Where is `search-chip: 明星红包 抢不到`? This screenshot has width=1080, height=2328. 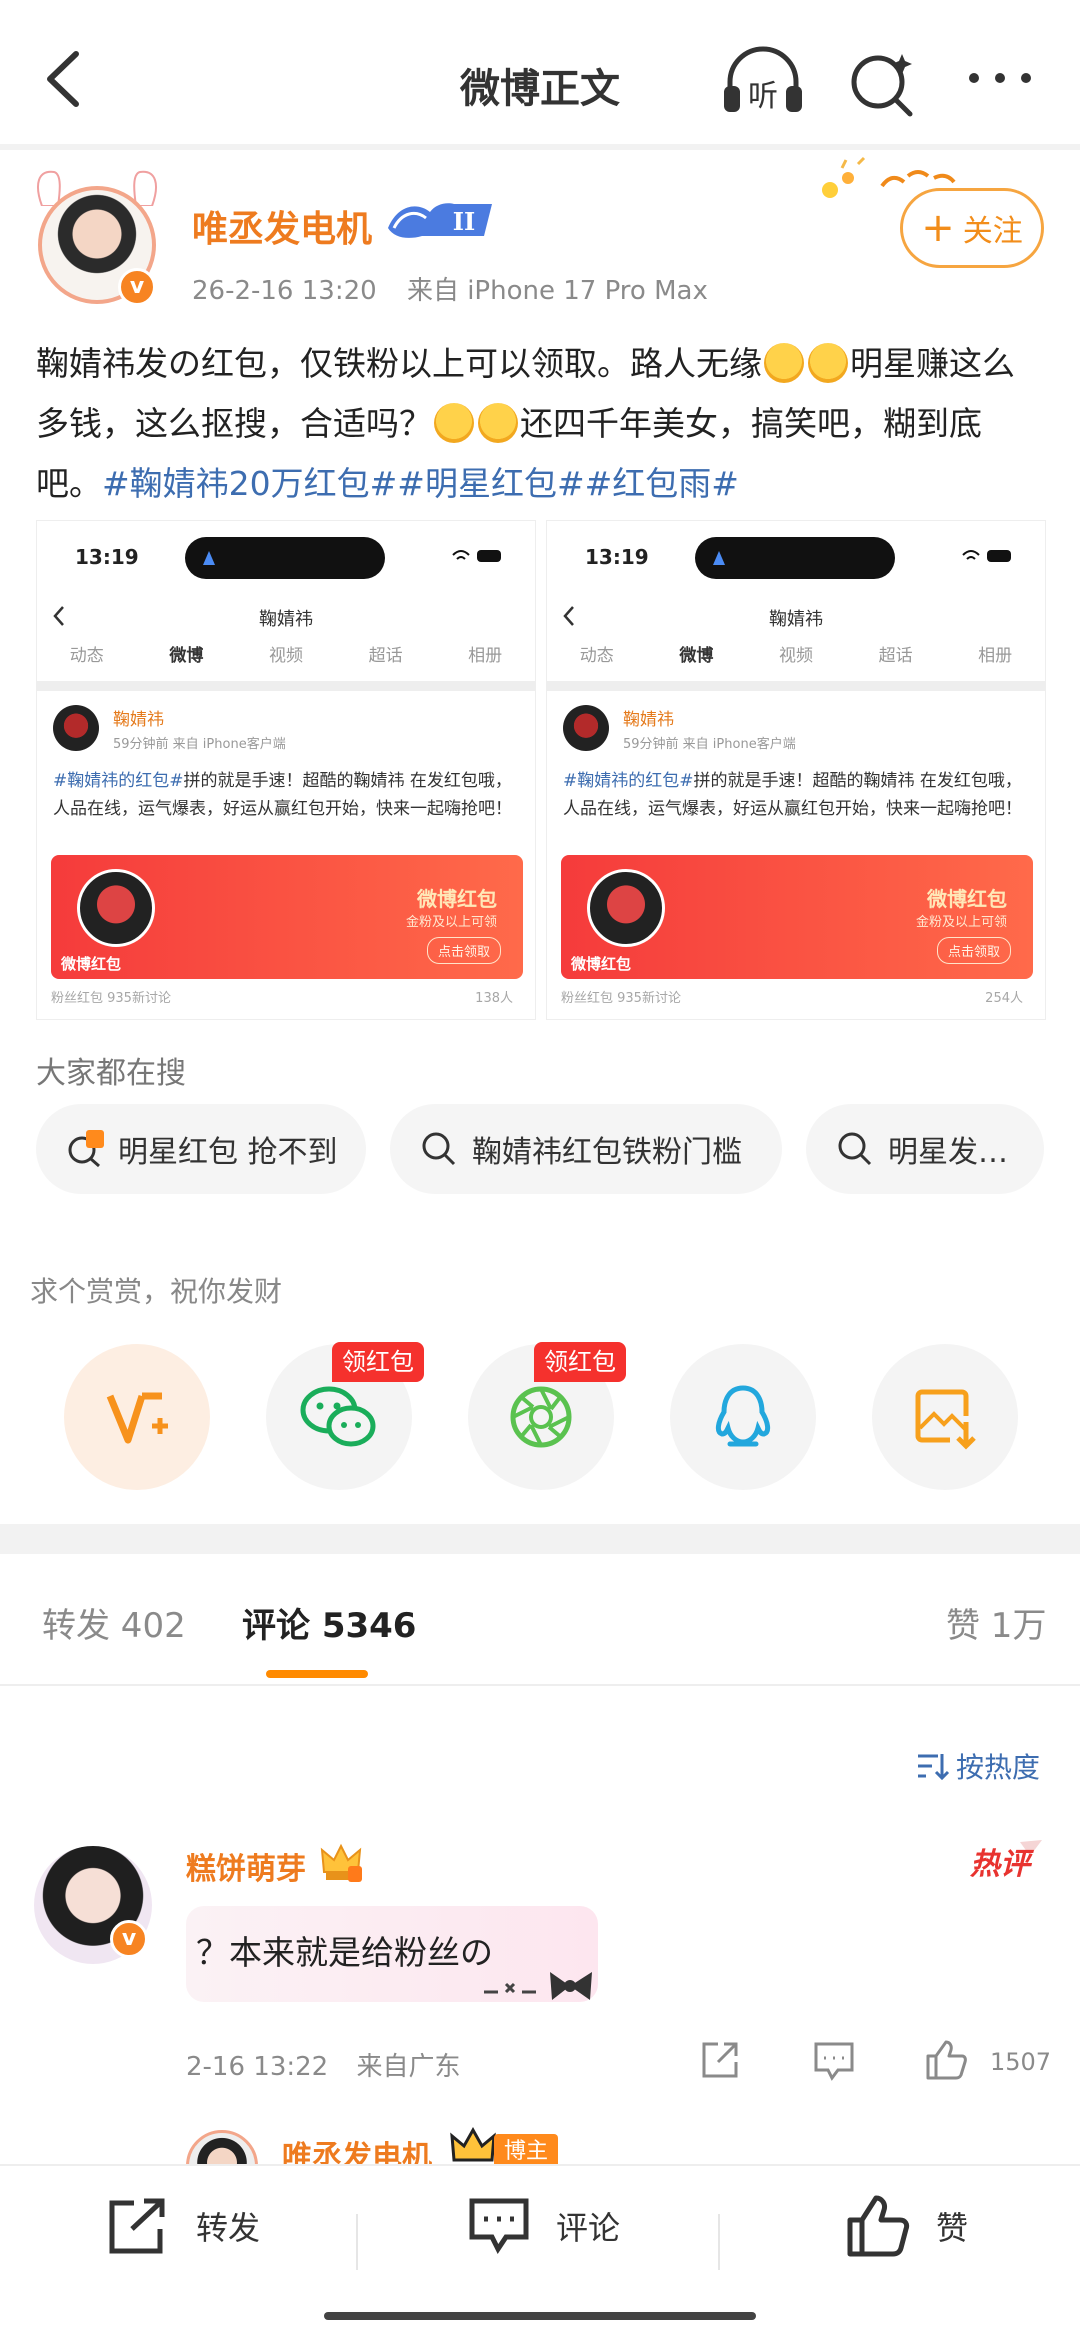
search-chip: 明星红包 抢不到 is located at coordinates (201, 1149).